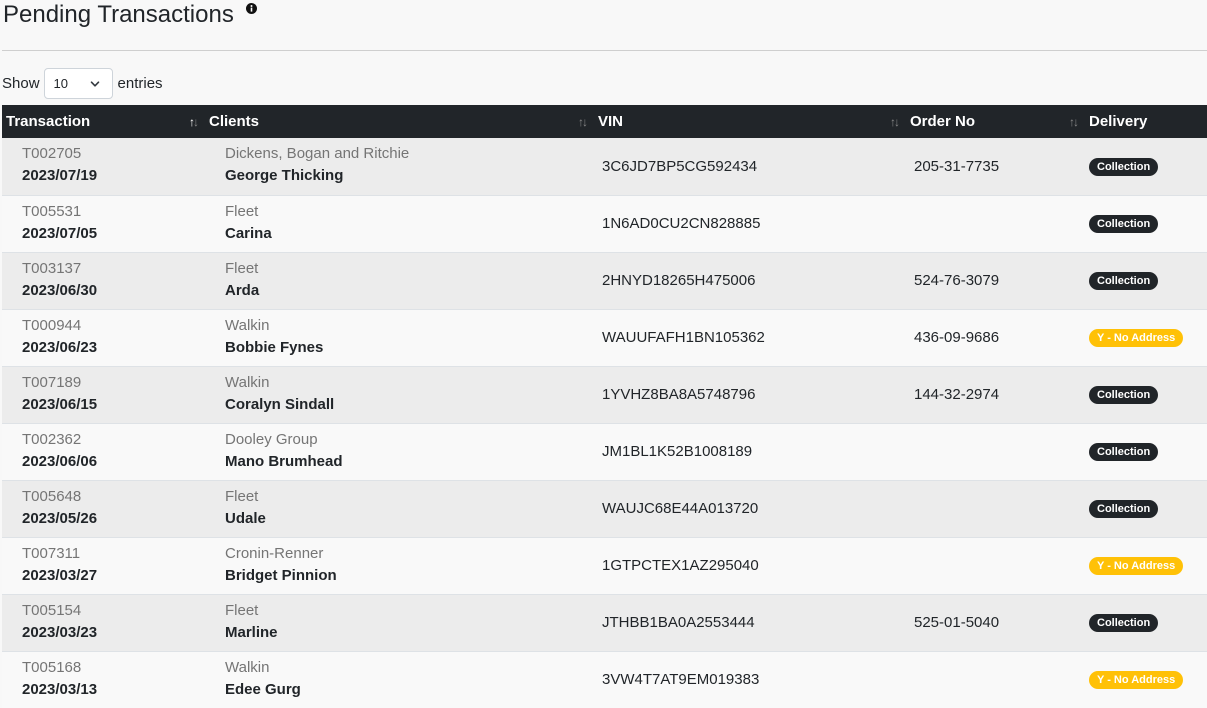 Image resolution: width=1207 pixels, height=708 pixels. What do you see at coordinates (103, 337) in the screenshot?
I see `transaction-cell: T000944 2023/06/23` at bounding box center [103, 337].